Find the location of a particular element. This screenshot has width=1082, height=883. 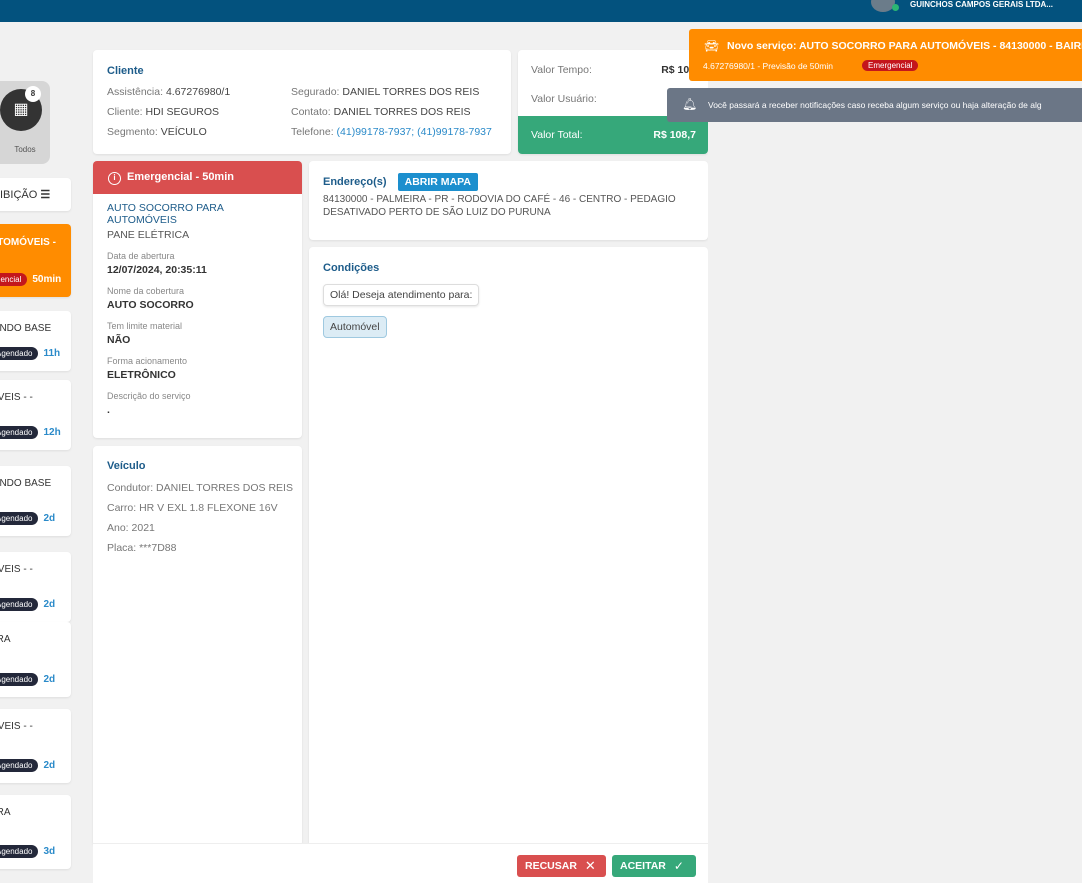

endereco-title: Endereço(s) is located at coordinates (355, 182).